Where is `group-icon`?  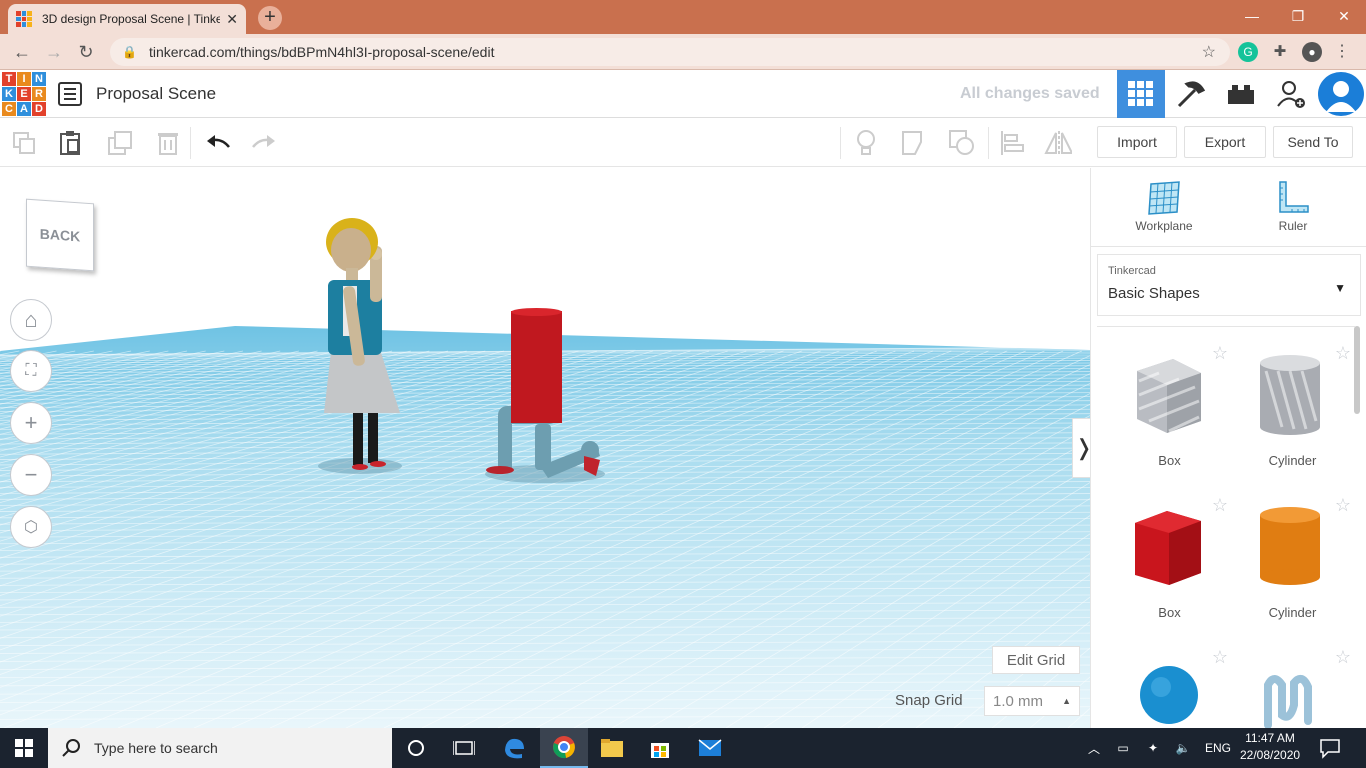 group-icon is located at coordinates (914, 143).